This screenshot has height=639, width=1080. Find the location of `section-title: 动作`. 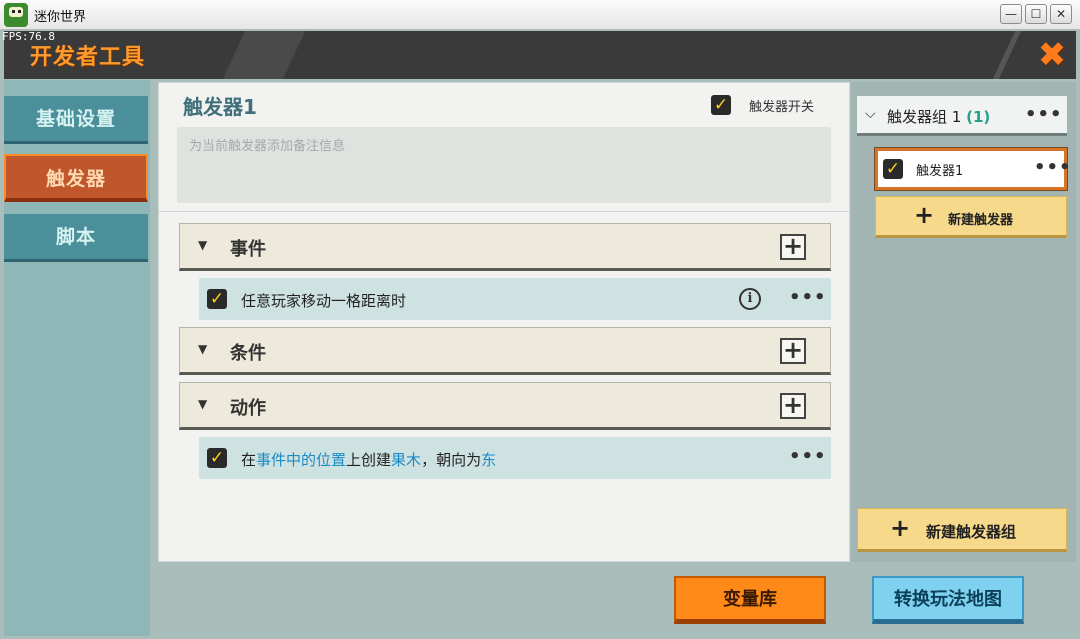

section-title: 动作 is located at coordinates (248, 408).